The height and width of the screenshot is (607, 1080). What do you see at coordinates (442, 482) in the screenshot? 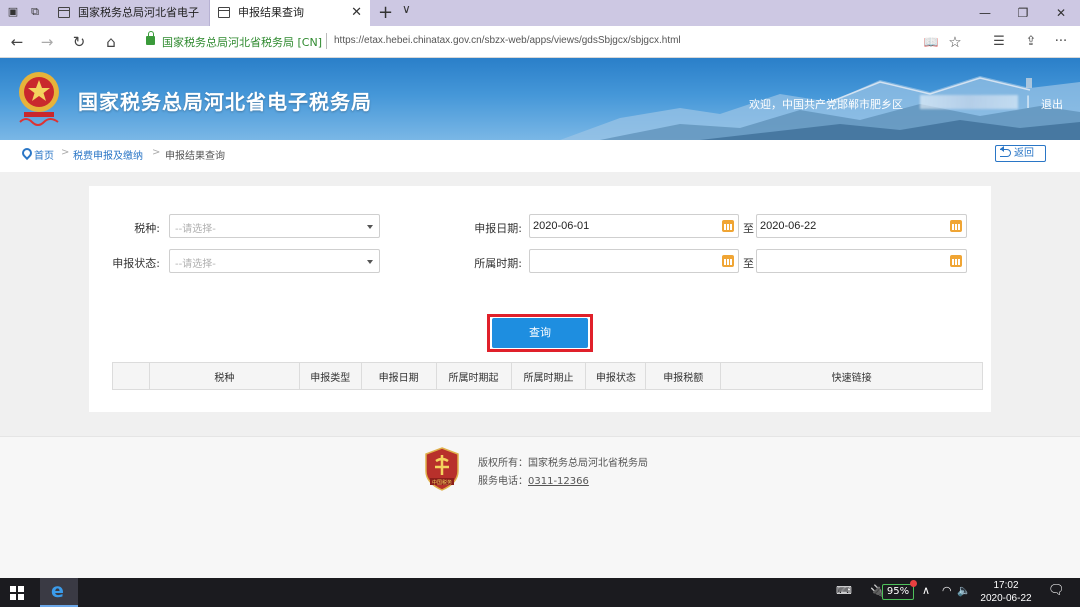
I see `badge-text: 中国税务` at bounding box center [442, 482].